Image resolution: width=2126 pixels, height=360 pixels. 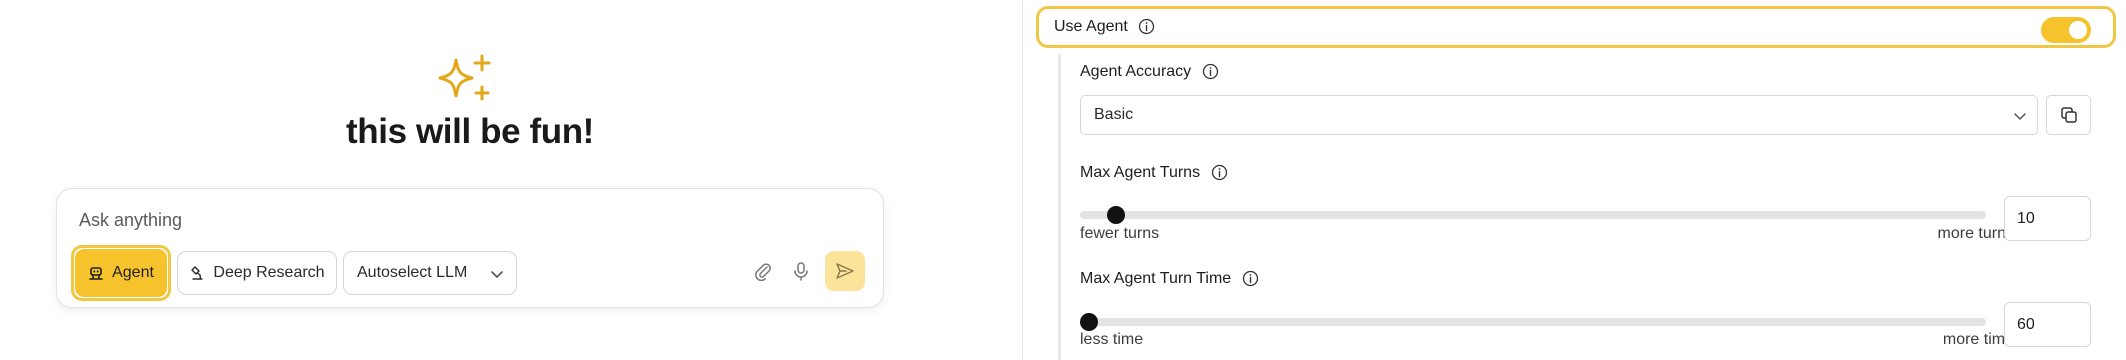 I want to click on paperclip-icon, so click(x=763, y=271).